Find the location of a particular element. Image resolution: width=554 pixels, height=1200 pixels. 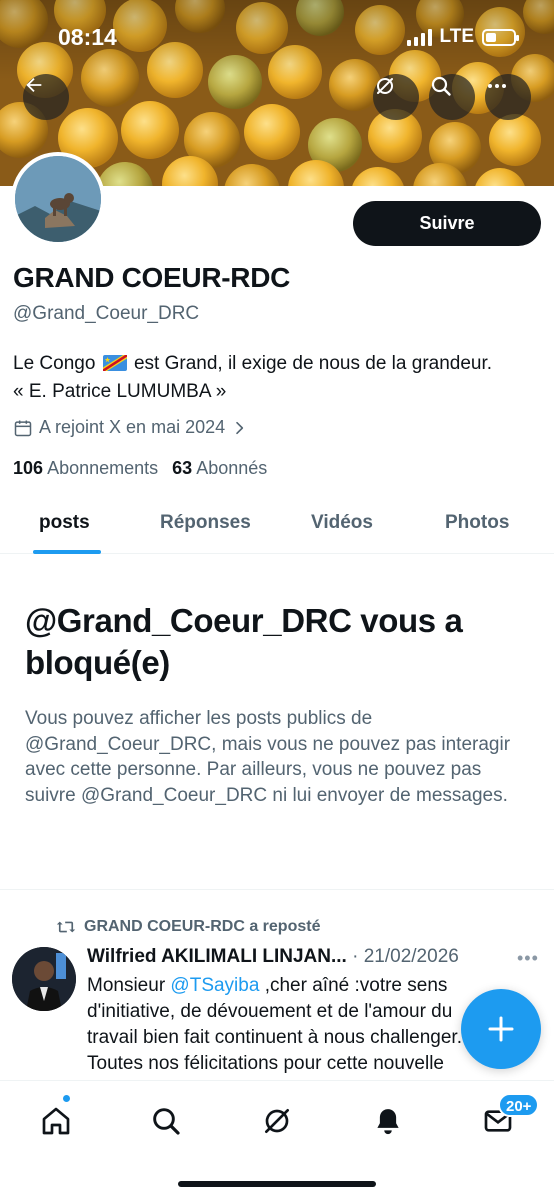

more-button is located at coordinates (508, 97).